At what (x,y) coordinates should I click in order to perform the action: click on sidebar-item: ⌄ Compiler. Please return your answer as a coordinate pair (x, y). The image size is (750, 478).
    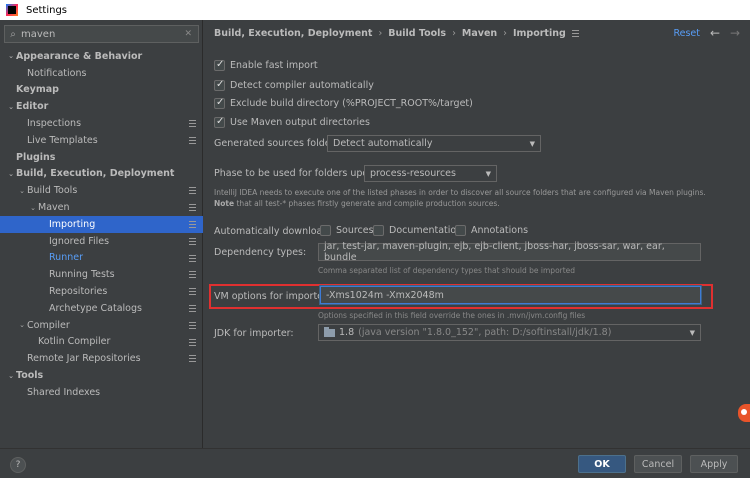
    Looking at the image, I should click on (101, 325).